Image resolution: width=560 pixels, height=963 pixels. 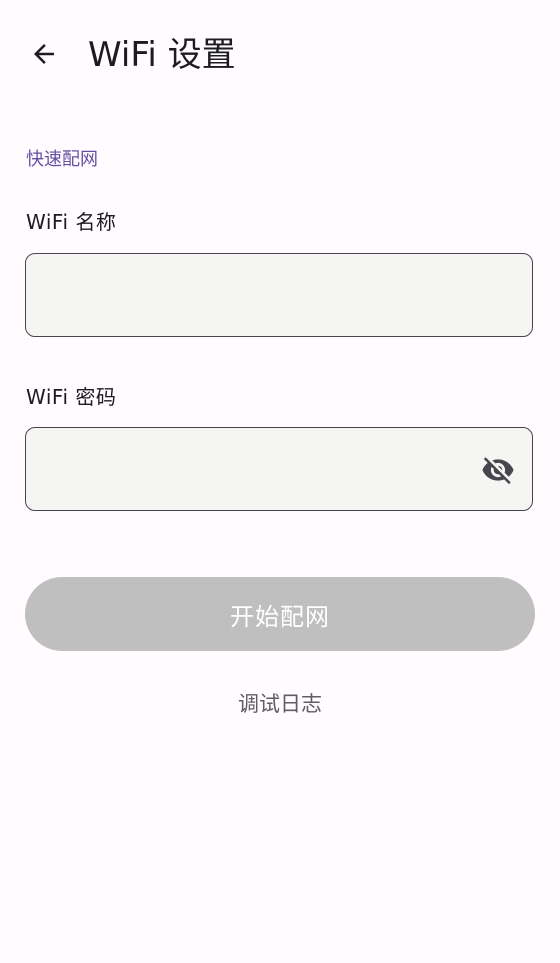 What do you see at coordinates (280, 55) in the screenshot?
I see `app-bar: WiFi 设置` at bounding box center [280, 55].